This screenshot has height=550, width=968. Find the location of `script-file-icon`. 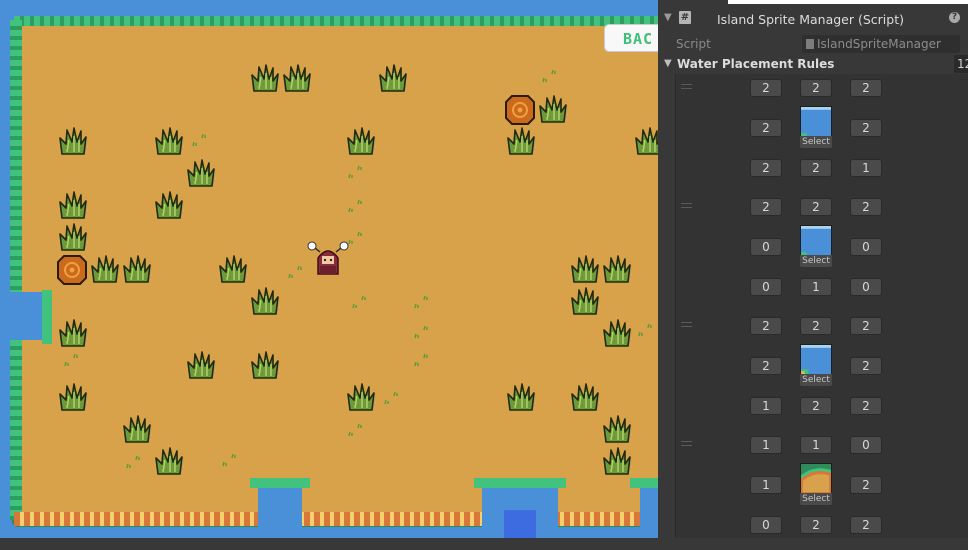

script-file-icon is located at coordinates (810, 44).